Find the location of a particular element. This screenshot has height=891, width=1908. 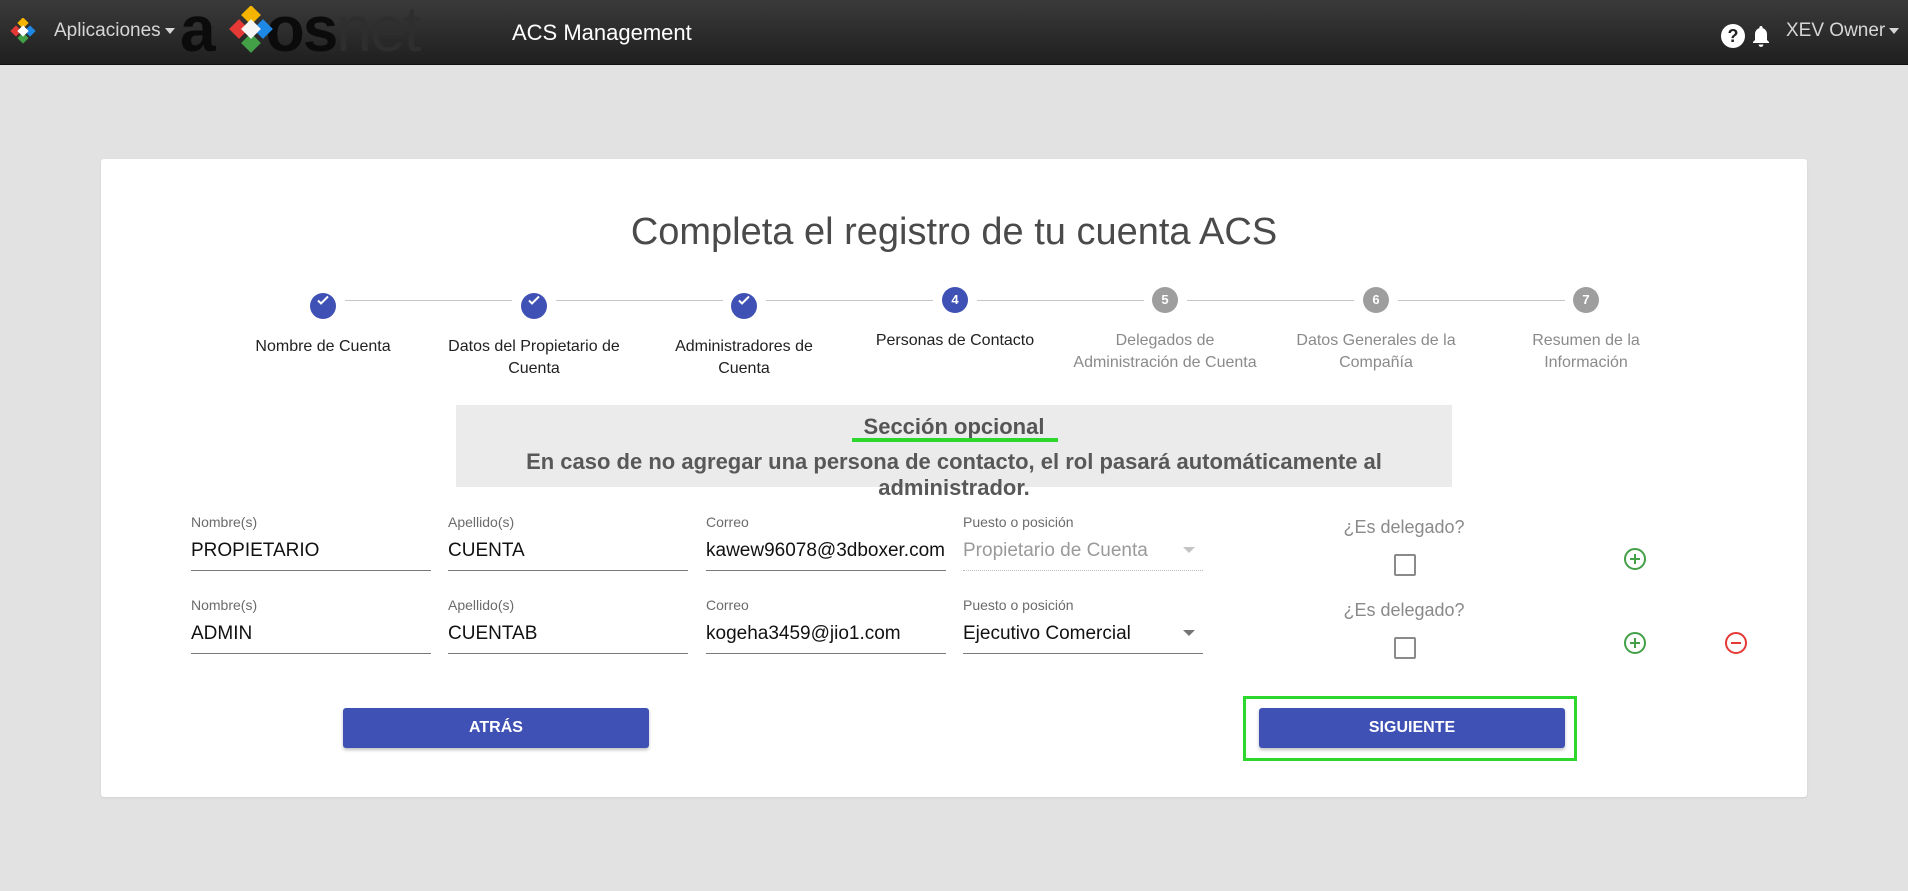

remove-circle-icon is located at coordinates (1736, 643).